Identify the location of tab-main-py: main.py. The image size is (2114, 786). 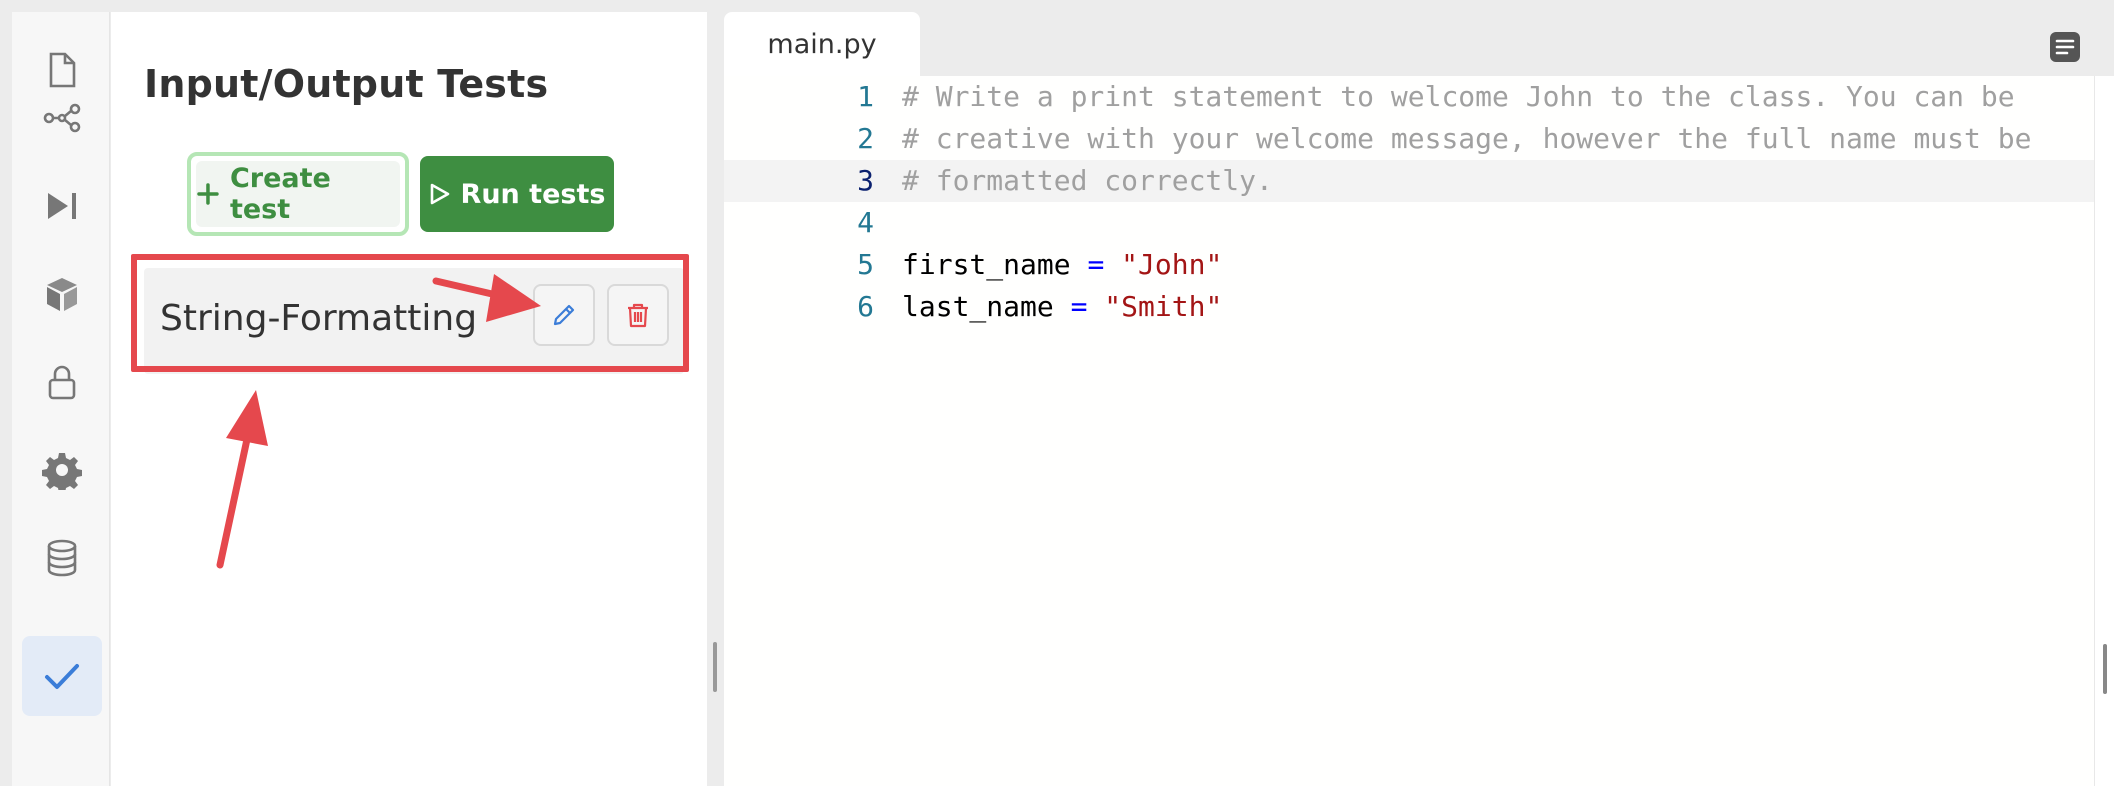
(822, 44).